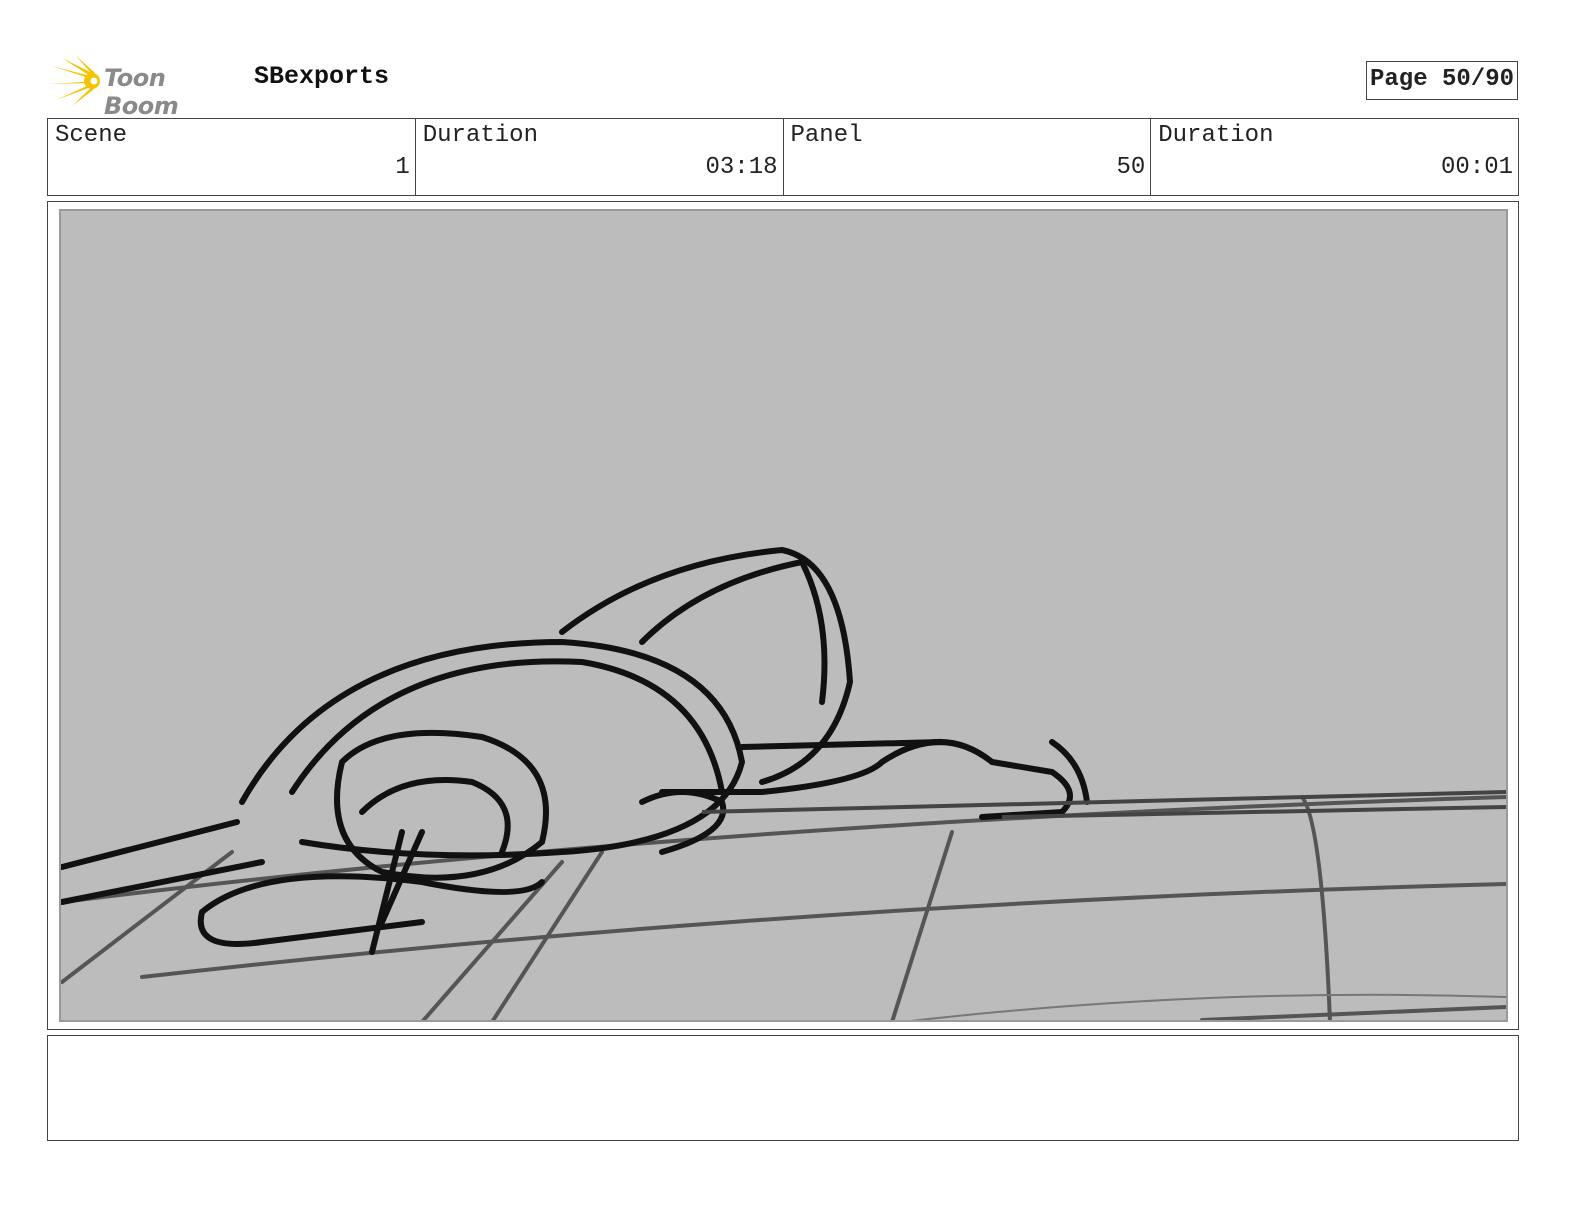  I want to click on scene-duration-label: Duration, so click(480, 135).